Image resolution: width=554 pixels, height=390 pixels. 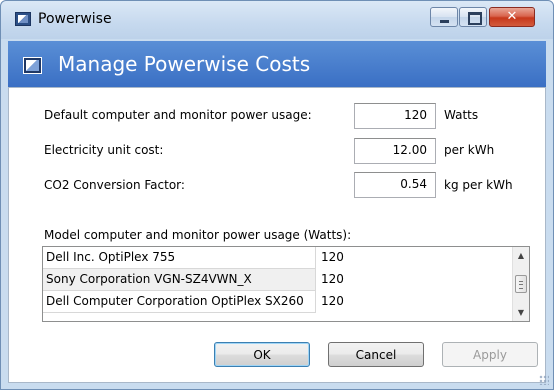 What do you see at coordinates (521, 312) in the screenshot?
I see `scroll-down-arrow-icon: ▼` at bounding box center [521, 312].